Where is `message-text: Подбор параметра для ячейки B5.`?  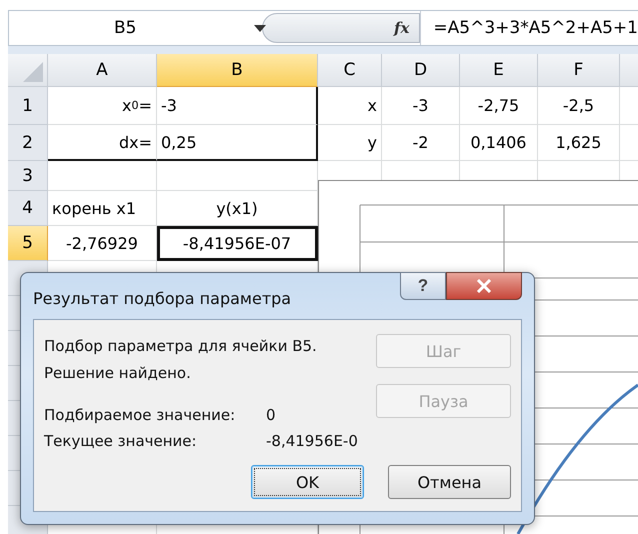
message-text: Подбор параметра для ячейки B5. is located at coordinates (181, 346).